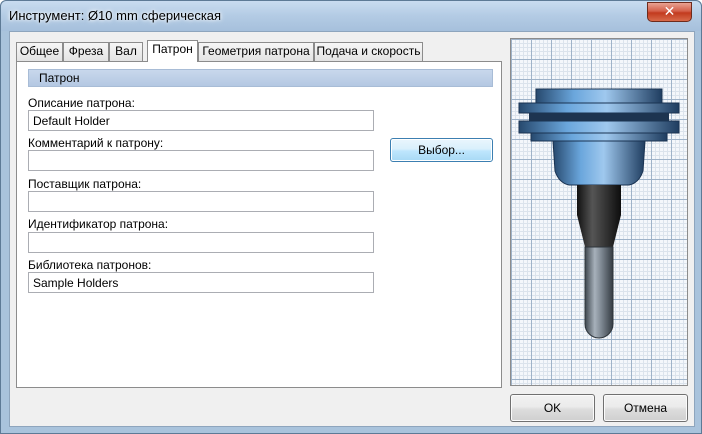  What do you see at coordinates (201, 201) in the screenshot?
I see `holder-supplier-input` at bounding box center [201, 201].